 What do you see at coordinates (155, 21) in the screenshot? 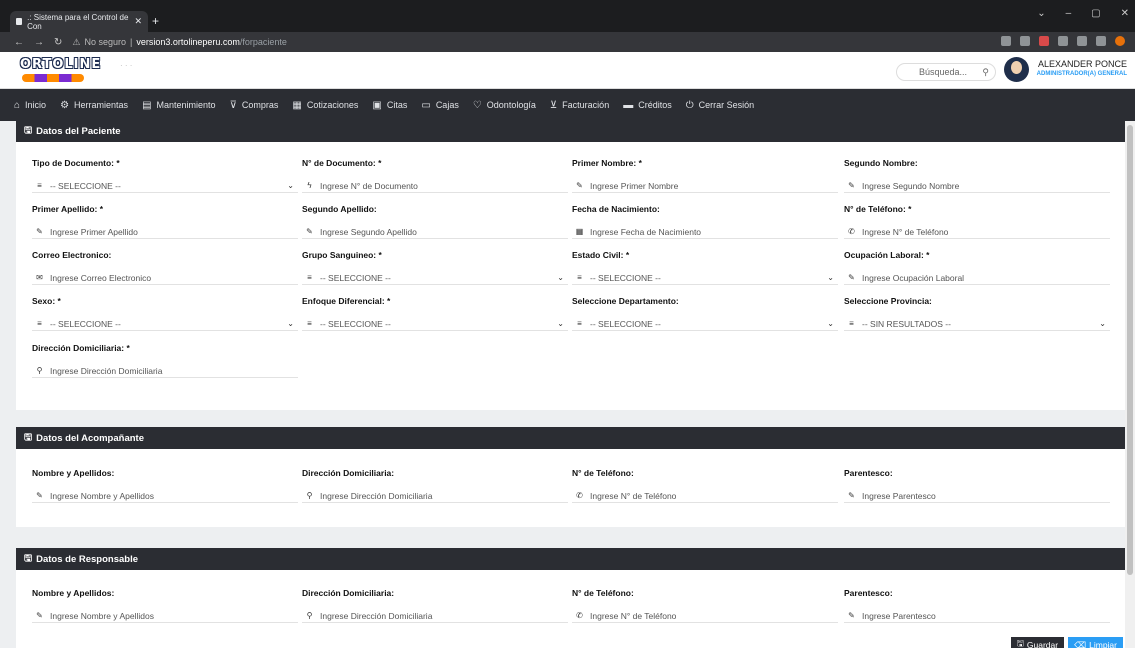
I see `new-tab-icon: +` at bounding box center [155, 21].